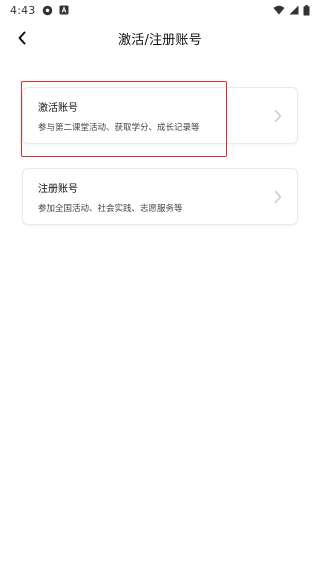  I want to click on status-time: 4:43, so click(23, 10).